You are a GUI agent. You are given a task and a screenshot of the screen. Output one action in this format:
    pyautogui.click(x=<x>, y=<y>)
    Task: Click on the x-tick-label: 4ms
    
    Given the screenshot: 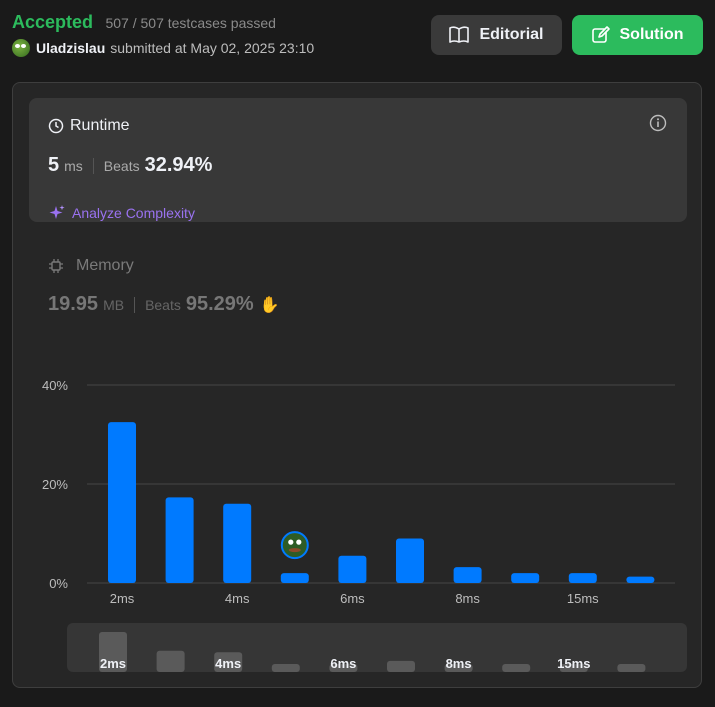 What is the action you would take?
    pyautogui.click(x=237, y=598)
    